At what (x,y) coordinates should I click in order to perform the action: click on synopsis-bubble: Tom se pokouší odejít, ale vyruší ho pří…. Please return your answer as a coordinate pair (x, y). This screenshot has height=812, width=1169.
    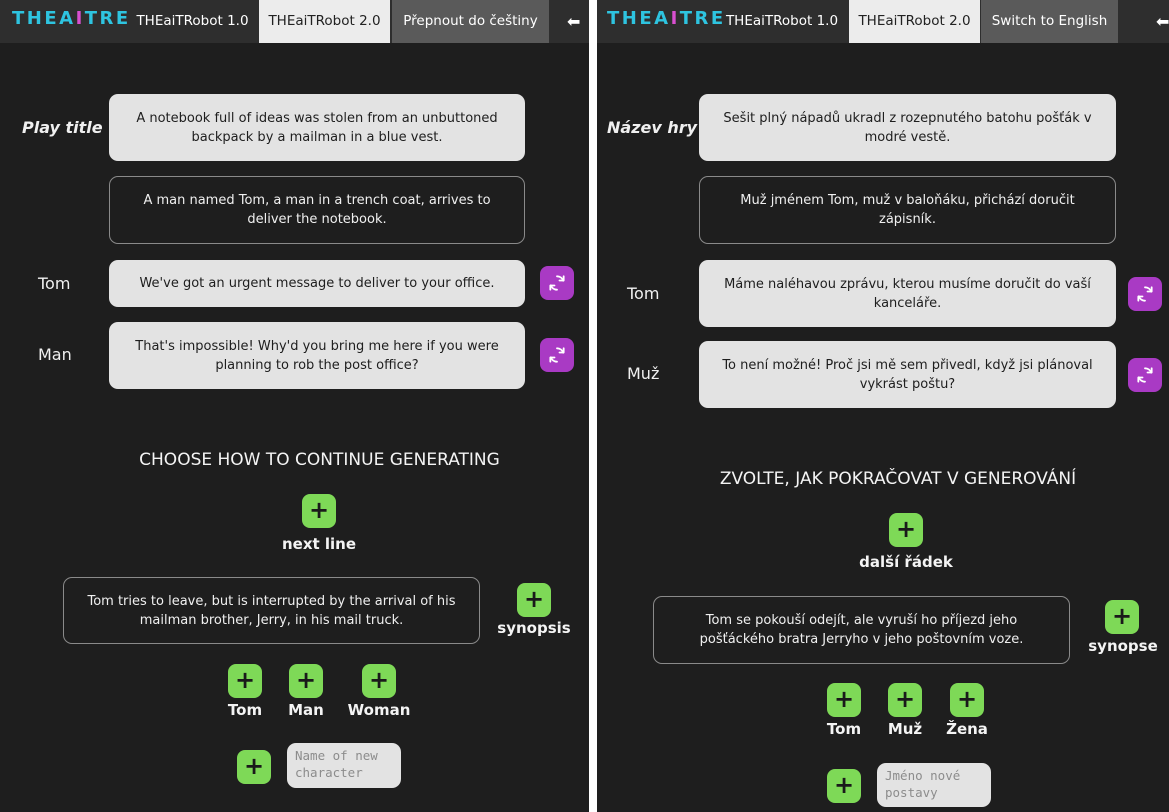
    Looking at the image, I should click on (861, 630).